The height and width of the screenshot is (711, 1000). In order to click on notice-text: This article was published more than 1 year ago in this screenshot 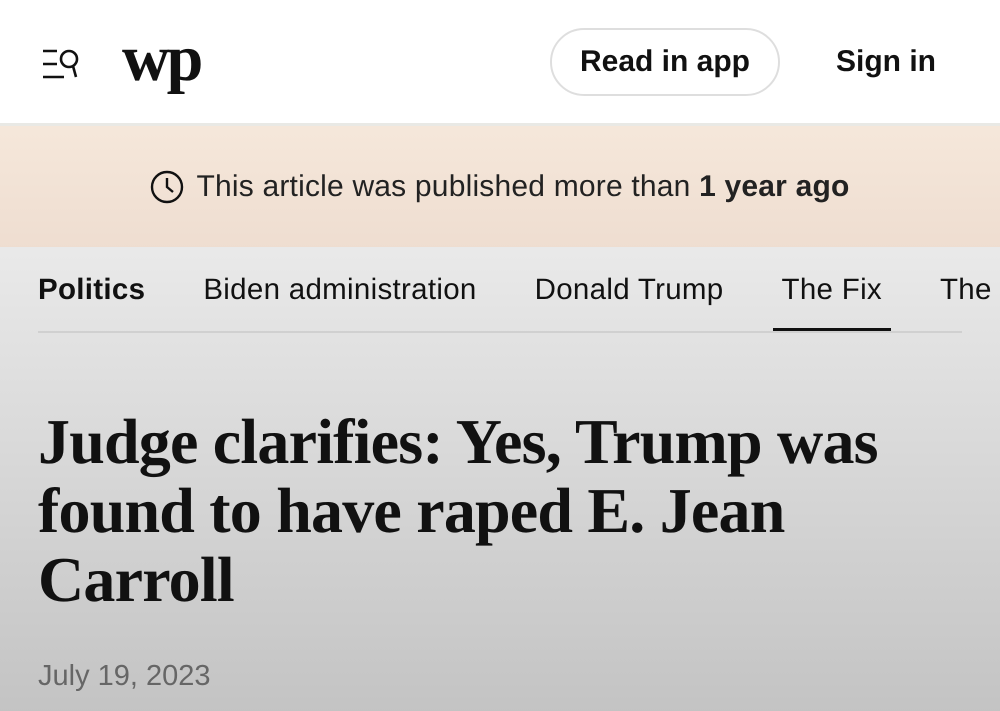, I will do `click(523, 187)`.